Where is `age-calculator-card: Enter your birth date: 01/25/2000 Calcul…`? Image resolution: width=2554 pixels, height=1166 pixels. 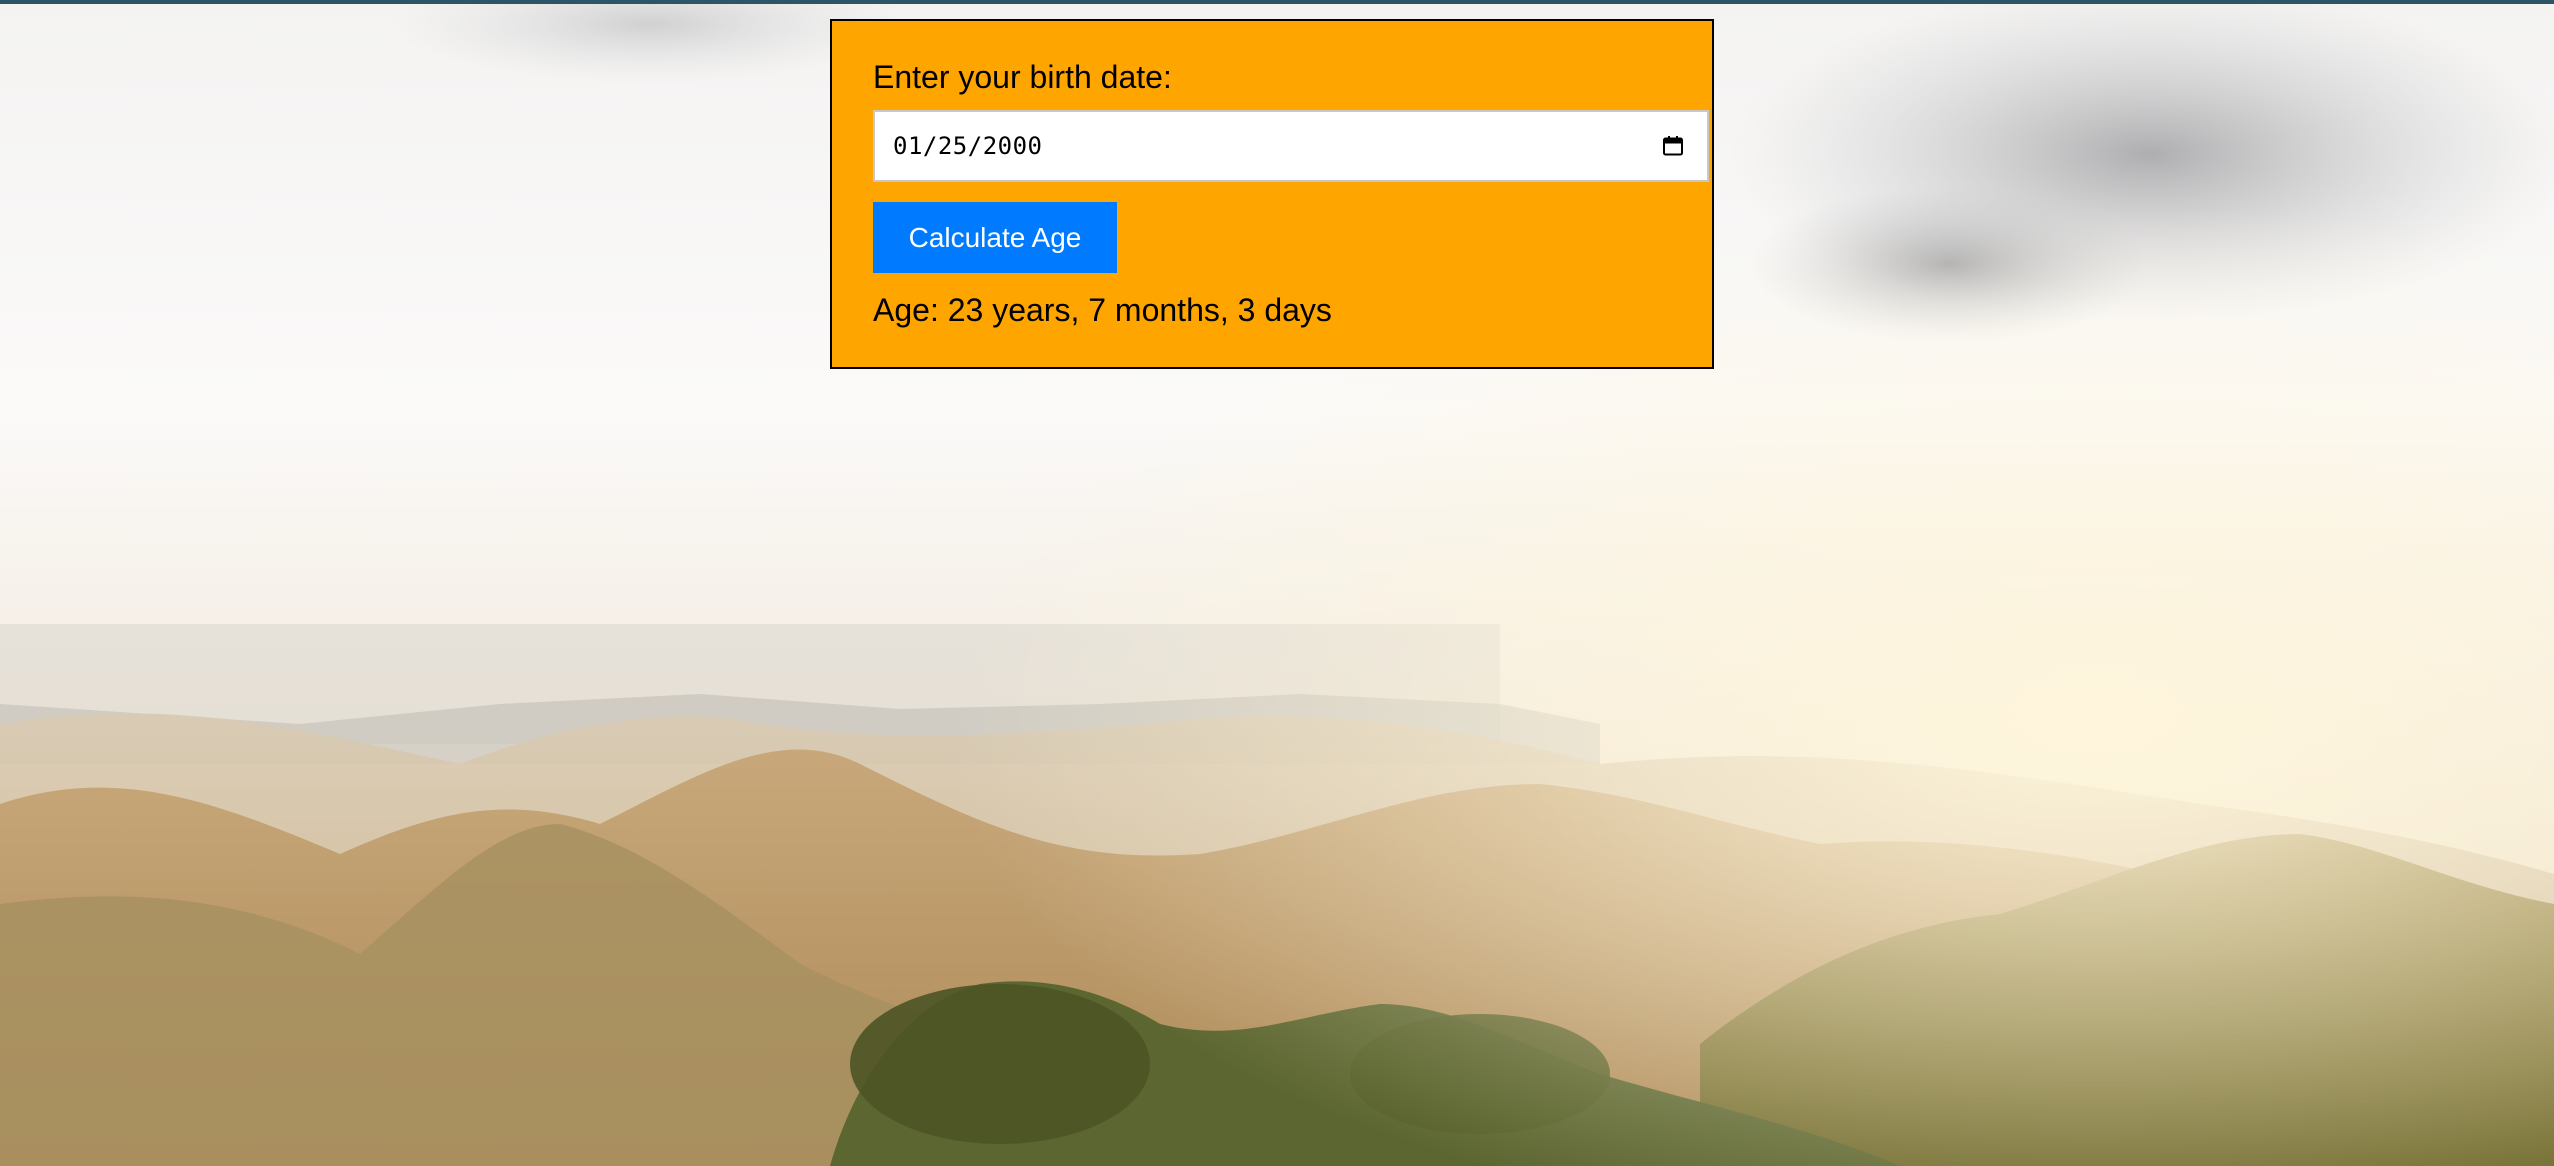 age-calculator-card: Enter your birth date: 01/25/2000 Calcul… is located at coordinates (1272, 194).